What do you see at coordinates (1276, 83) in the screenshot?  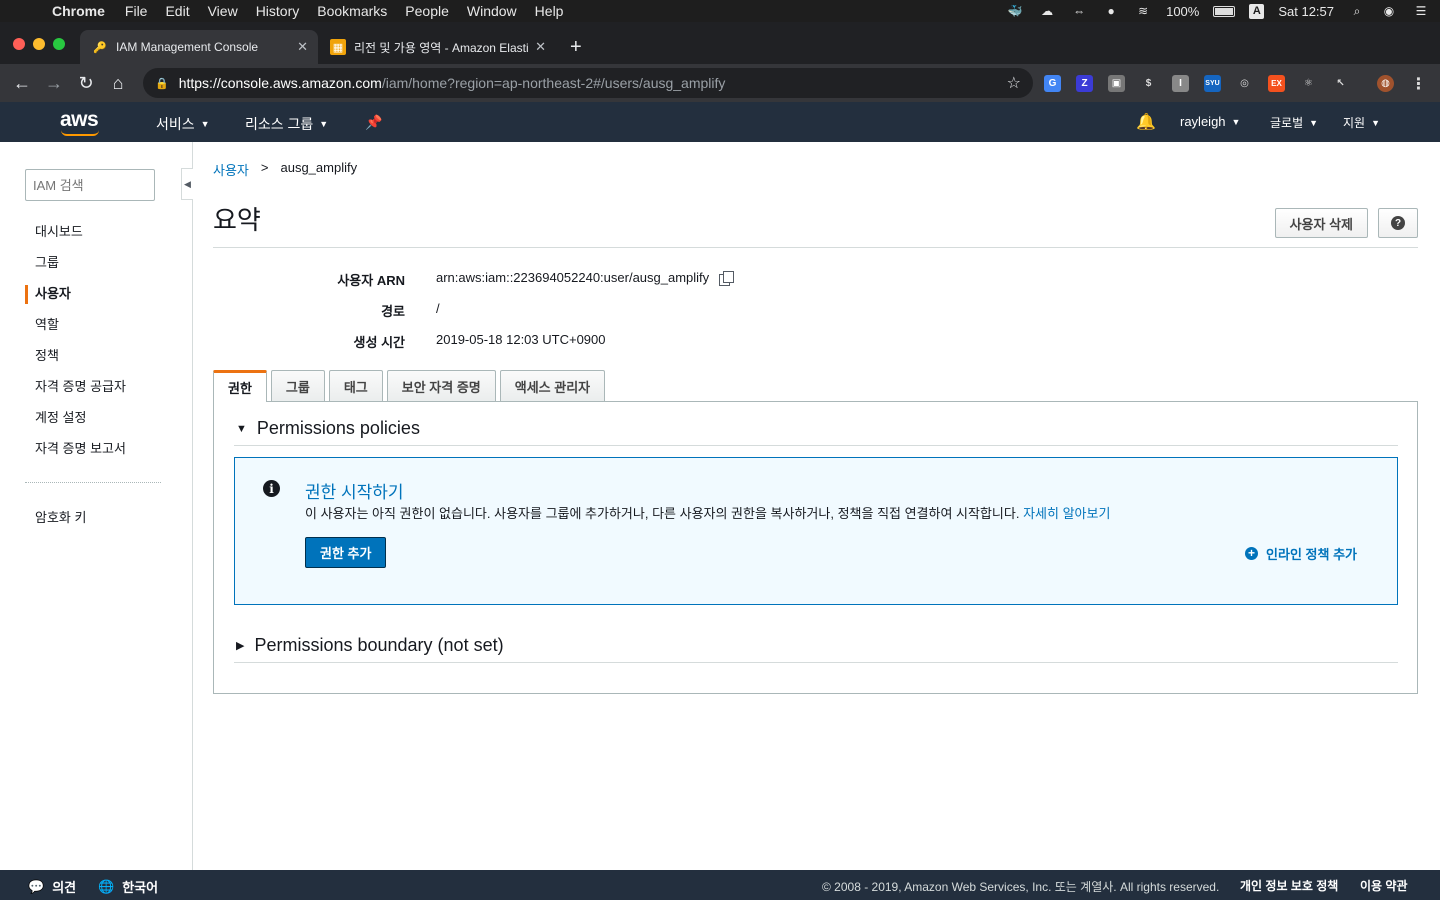 I see `ex-extension-icon: EX` at bounding box center [1276, 83].